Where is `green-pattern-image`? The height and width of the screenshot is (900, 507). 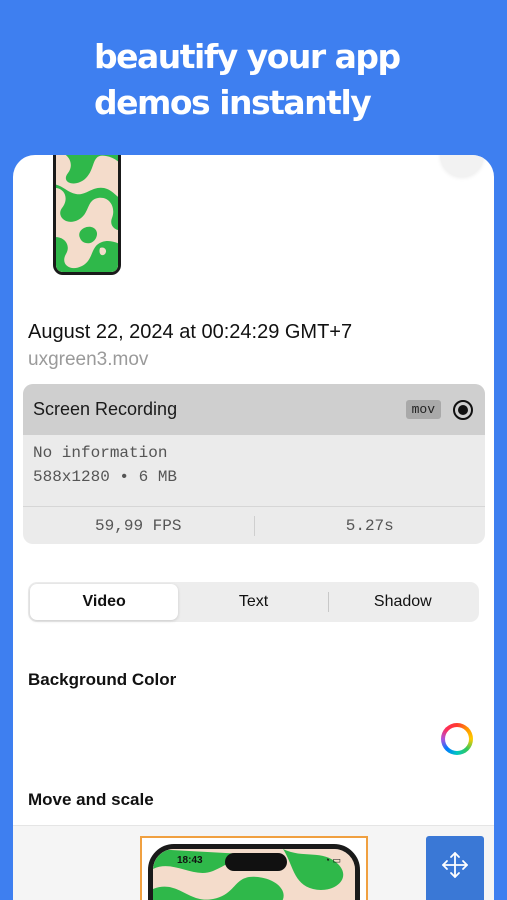 green-pattern-image is located at coordinates (87, 213).